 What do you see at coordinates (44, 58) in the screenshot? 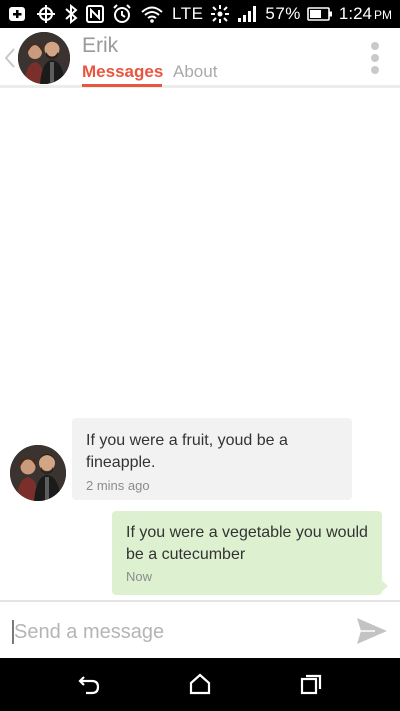
I see `contact-avatar` at bounding box center [44, 58].